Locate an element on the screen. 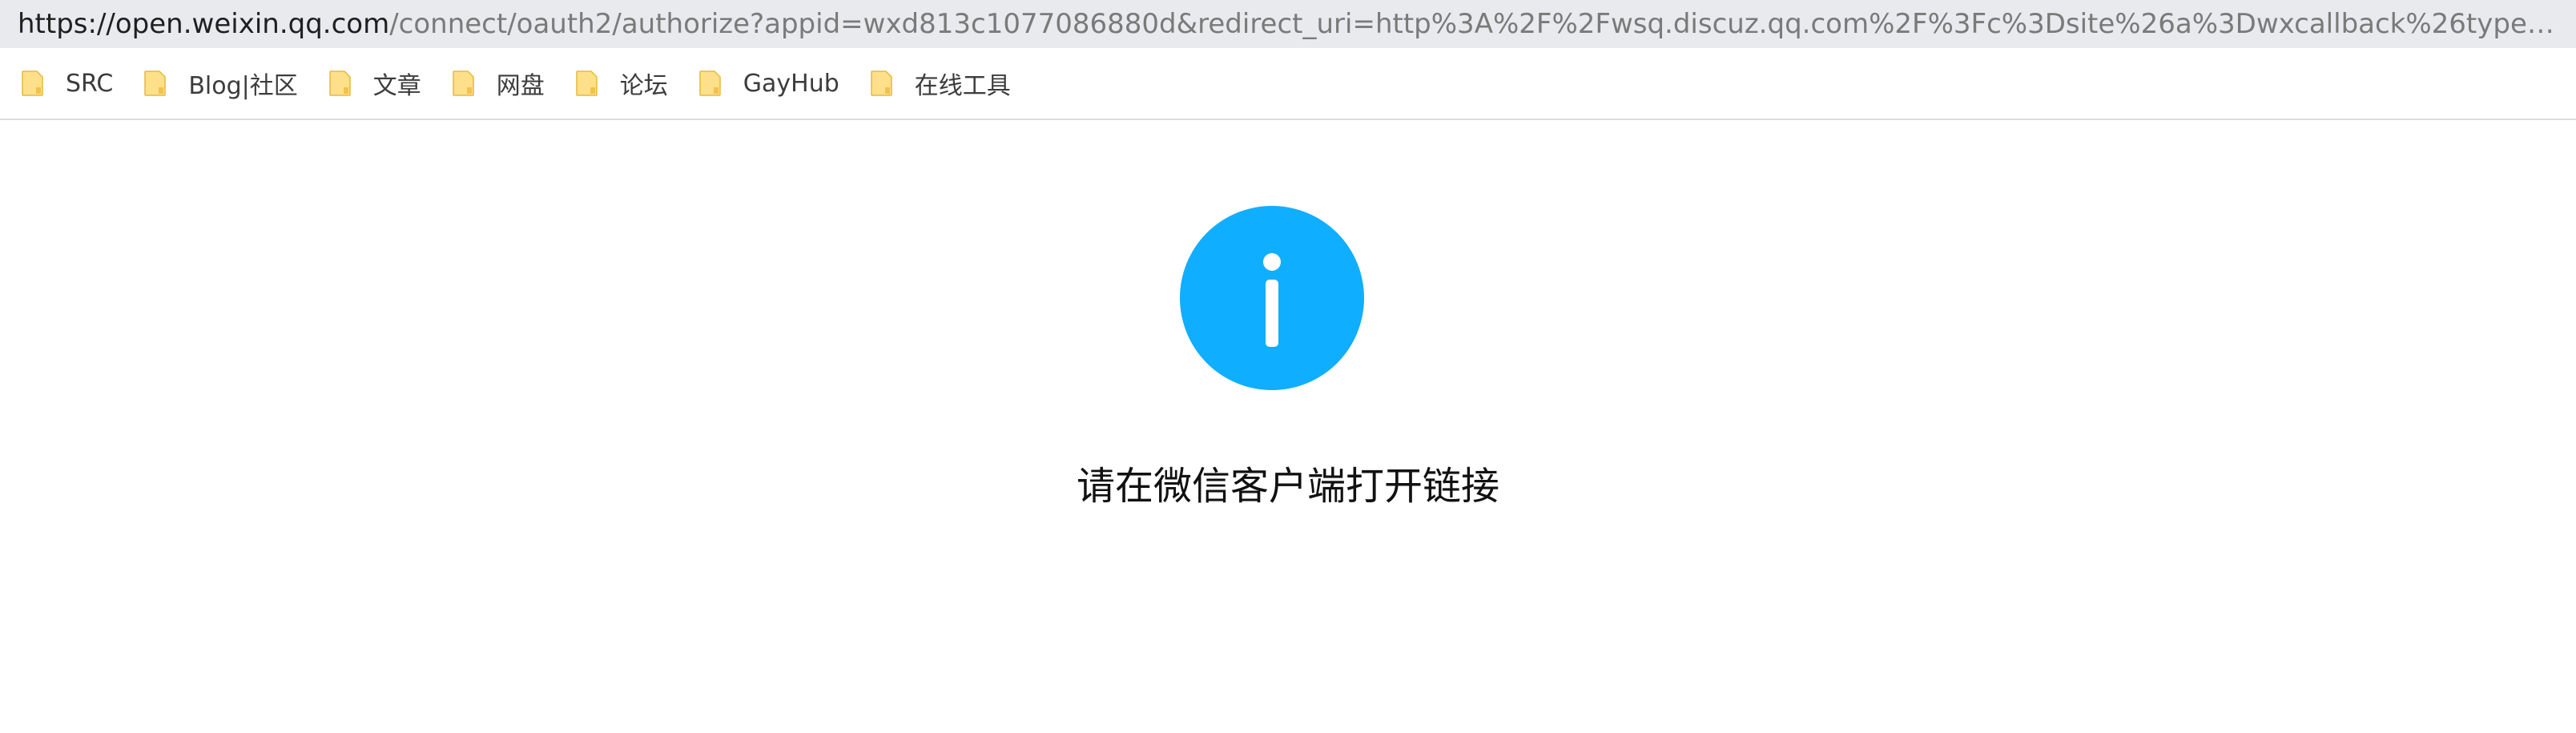 The height and width of the screenshot is (733, 2576). bookmark-gayhub: GayHub is located at coordinates (768, 83).